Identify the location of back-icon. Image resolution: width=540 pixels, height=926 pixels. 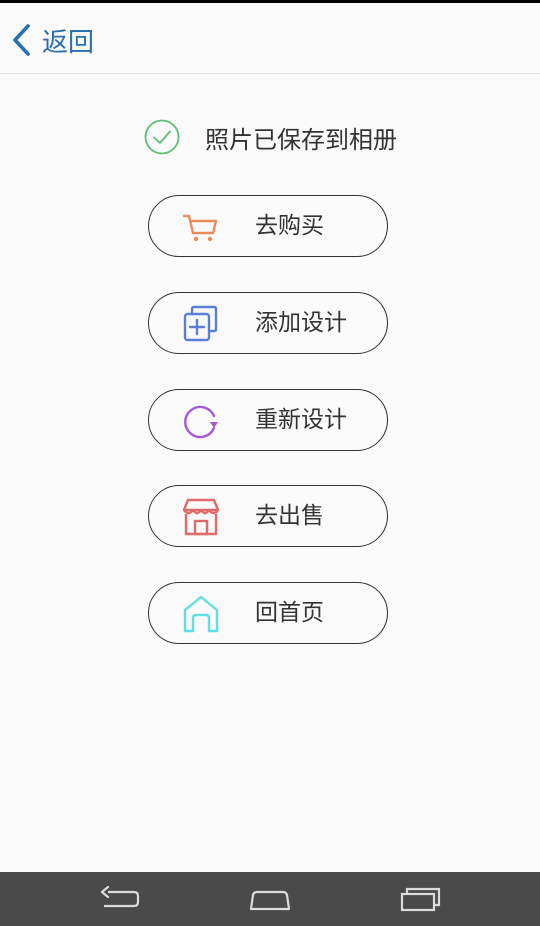
(120, 896).